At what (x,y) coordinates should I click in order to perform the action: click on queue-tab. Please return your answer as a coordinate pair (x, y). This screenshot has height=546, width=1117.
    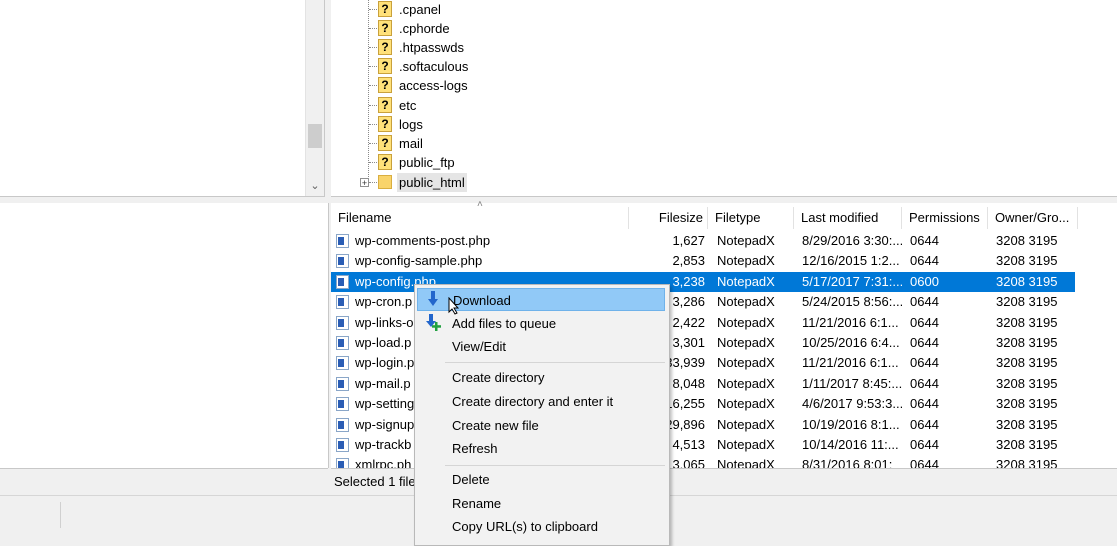
    Looking at the image, I should click on (30, 515).